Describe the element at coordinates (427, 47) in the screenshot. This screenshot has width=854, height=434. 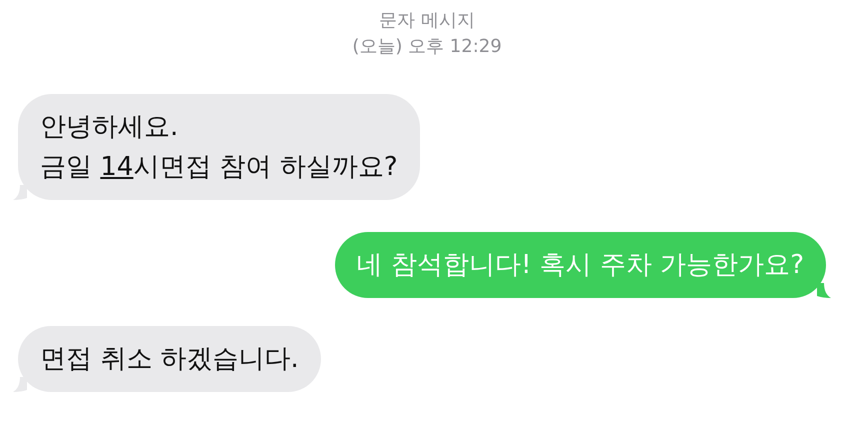
I see `timestamp: (오늘) 오후 12:29` at that location.